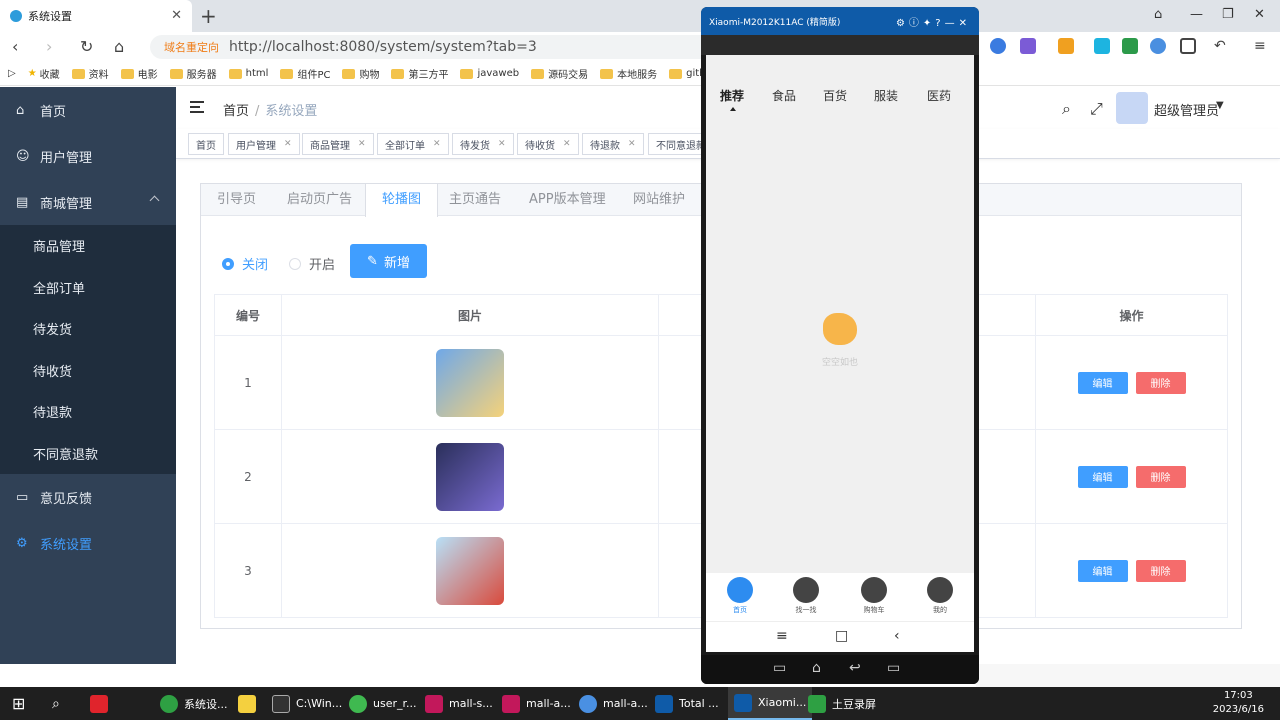 The width and height of the screenshot is (1280, 720). What do you see at coordinates (206, 144) in the screenshot?
I see `tag-item: 首页` at bounding box center [206, 144].